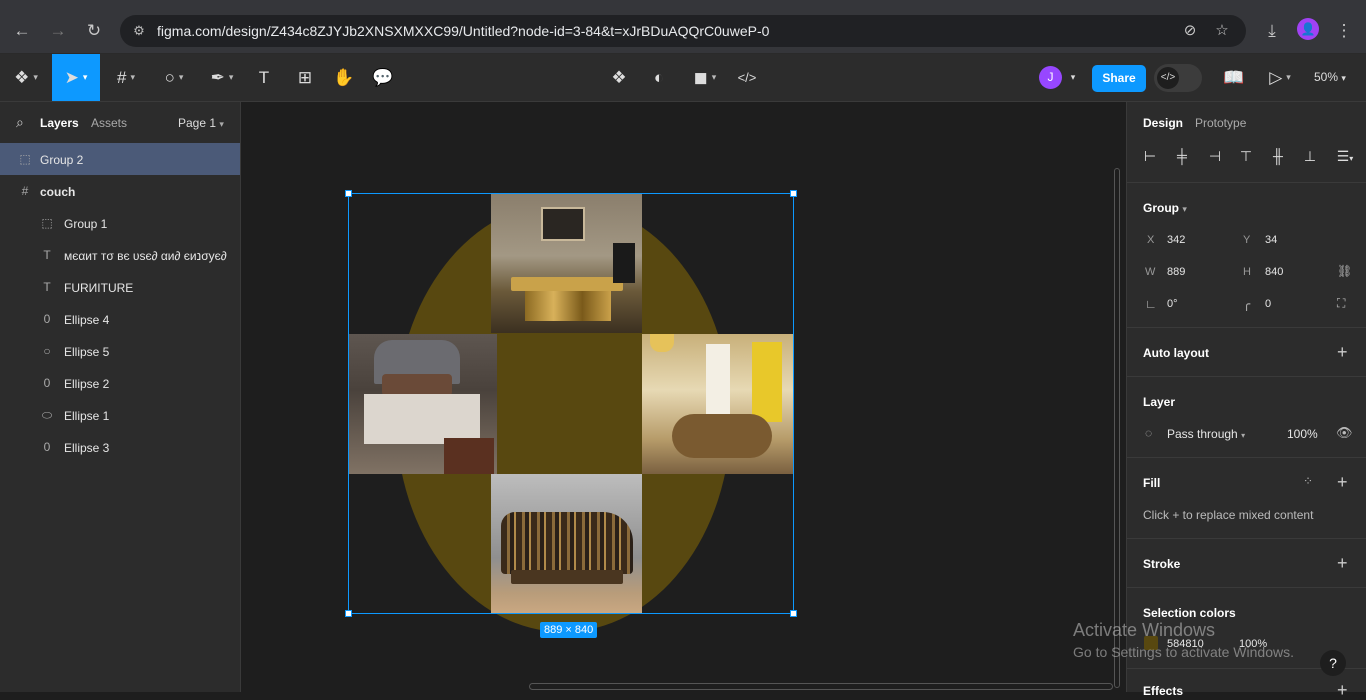 The height and width of the screenshot is (700, 1366). Describe the element at coordinates (344, 77) in the screenshot. I see `hand-tool-button: ✋` at that location.